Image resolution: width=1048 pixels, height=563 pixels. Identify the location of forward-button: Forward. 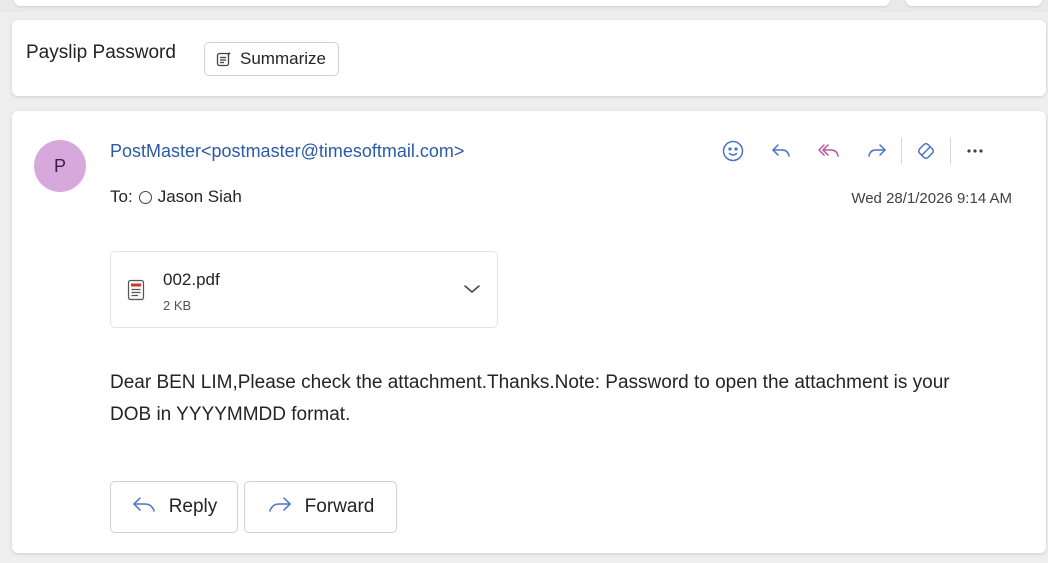
(320, 507).